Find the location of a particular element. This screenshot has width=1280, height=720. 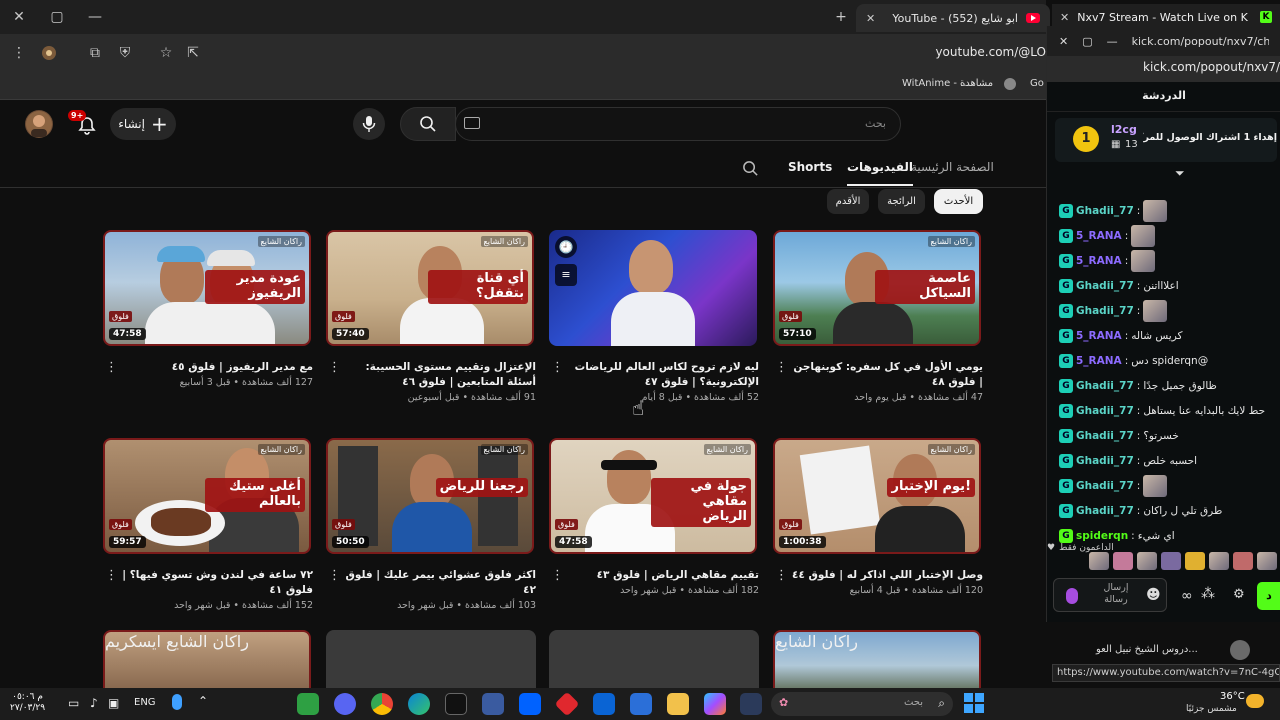

discord-icon is located at coordinates (345, 704).